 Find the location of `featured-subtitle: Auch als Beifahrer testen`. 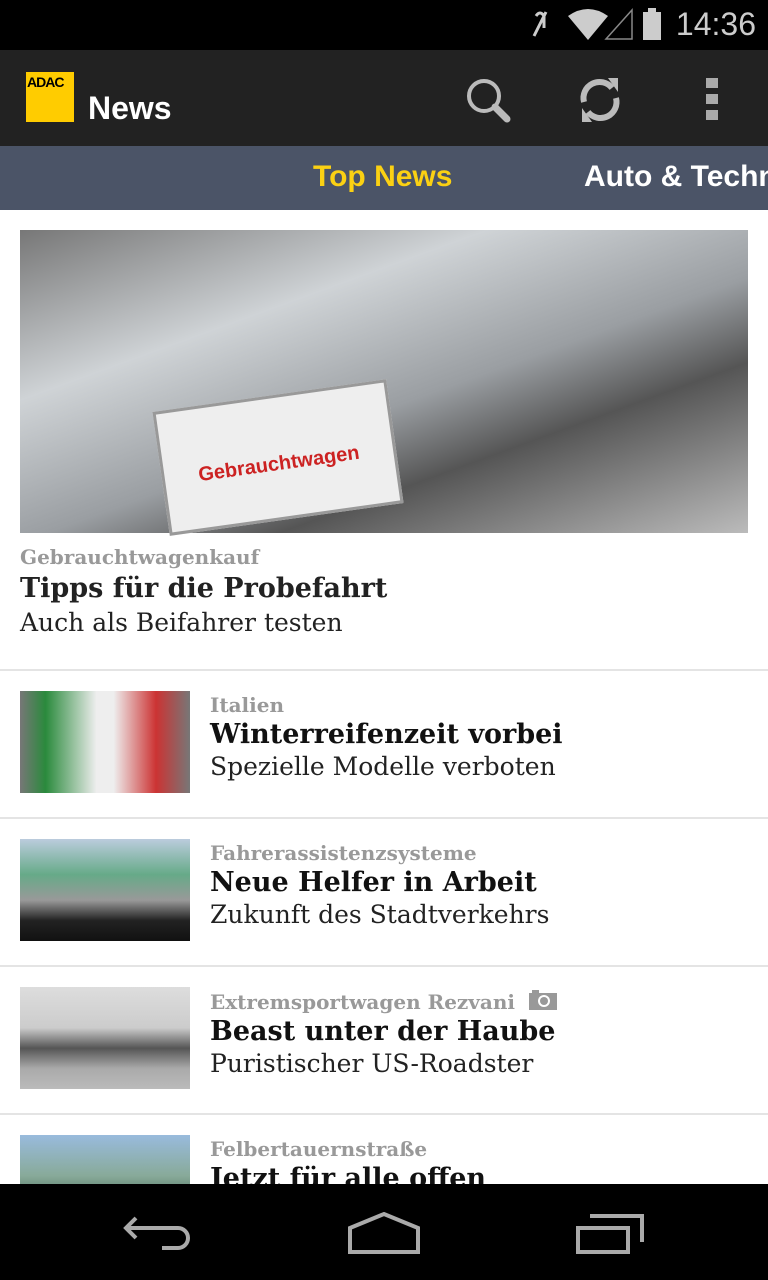

featured-subtitle: Auch als Beifahrer testen is located at coordinates (181, 622).